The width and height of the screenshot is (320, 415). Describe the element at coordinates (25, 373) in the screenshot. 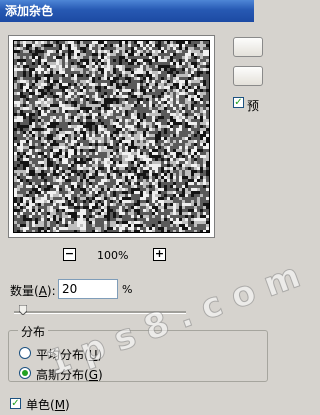

I see `gaussian-radio` at that location.